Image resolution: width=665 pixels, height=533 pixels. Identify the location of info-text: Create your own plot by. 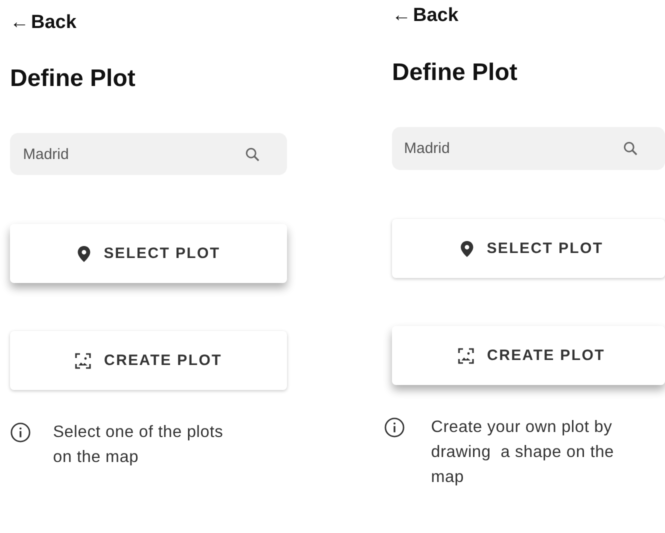
(521, 427).